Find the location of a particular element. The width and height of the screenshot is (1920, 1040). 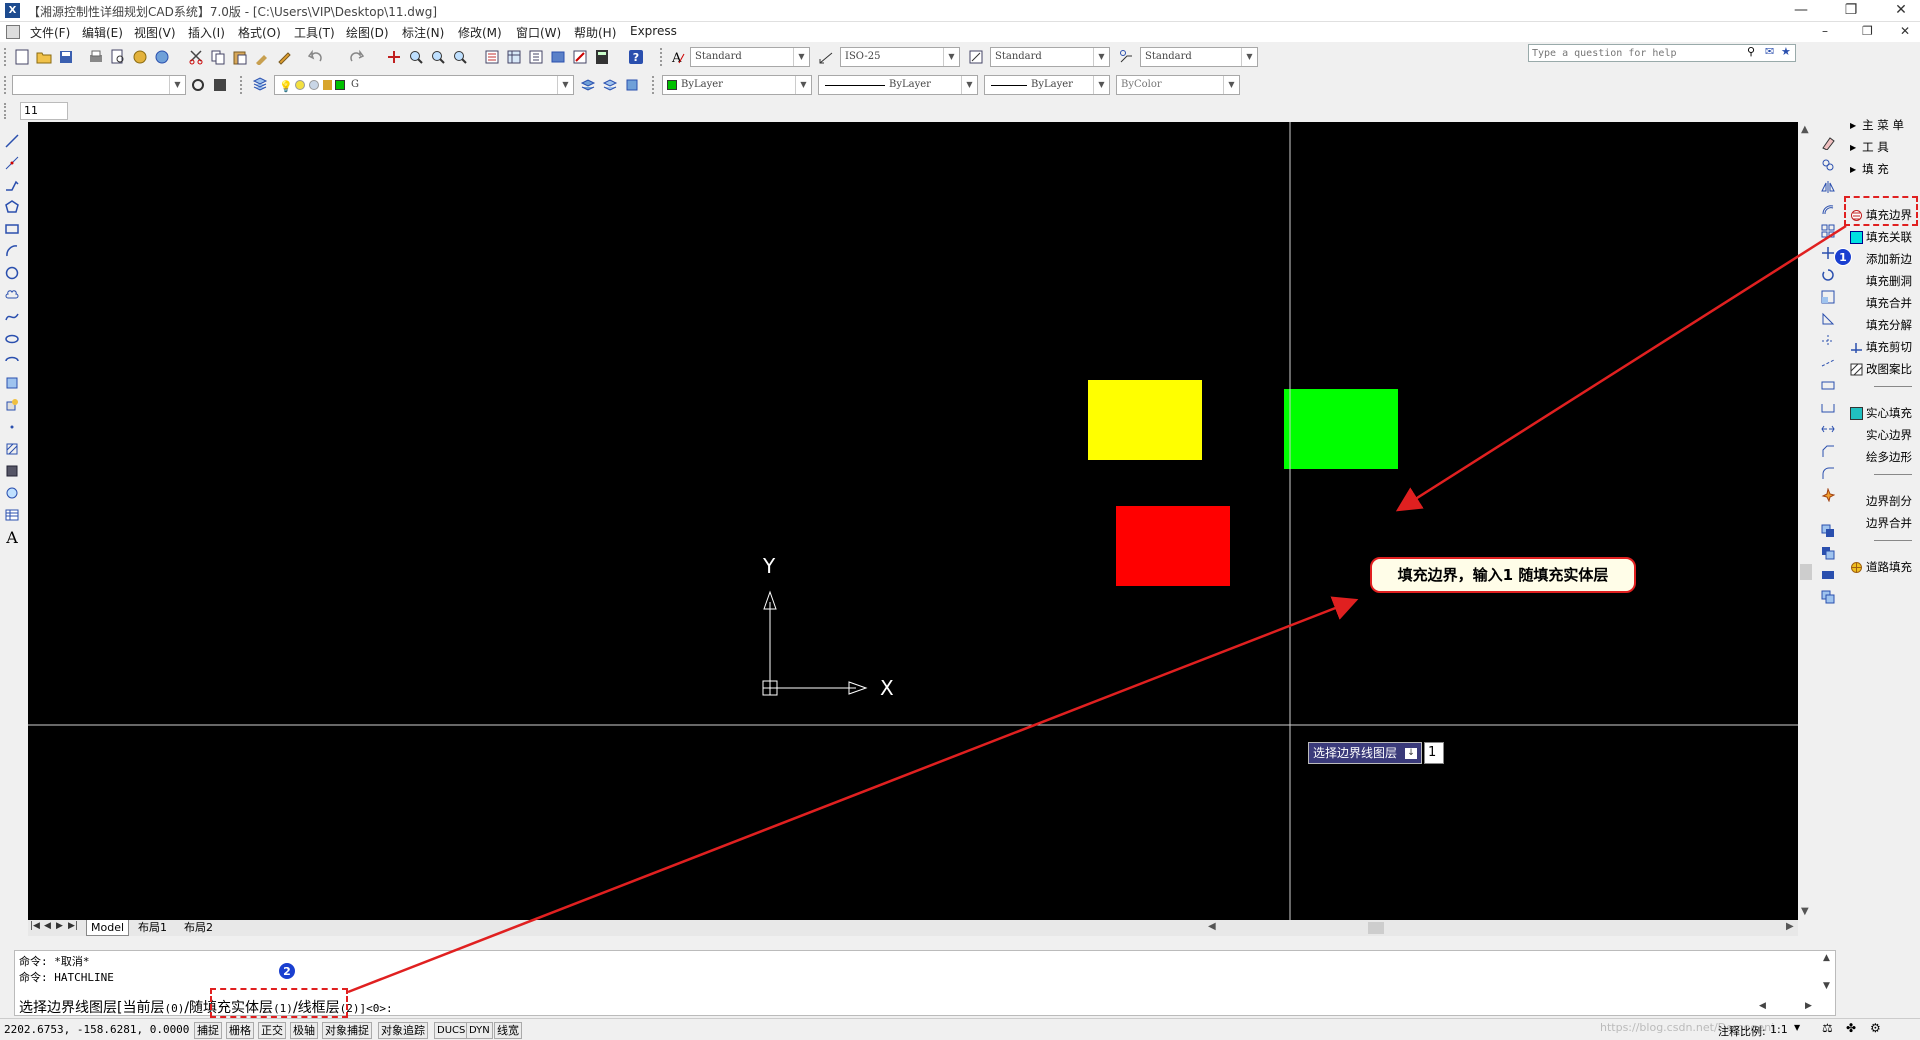

tab-nav-last-icon: ▶| is located at coordinates (73, 926).